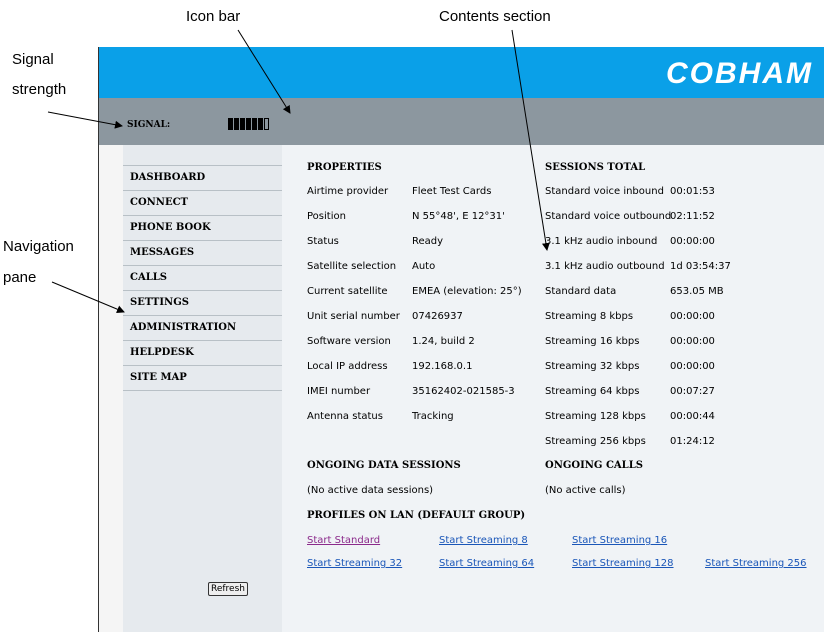 The width and height of the screenshot is (824, 632). What do you see at coordinates (202, 228) in the screenshot?
I see `nav-item-phone-book: PHONE BOOK` at bounding box center [202, 228].